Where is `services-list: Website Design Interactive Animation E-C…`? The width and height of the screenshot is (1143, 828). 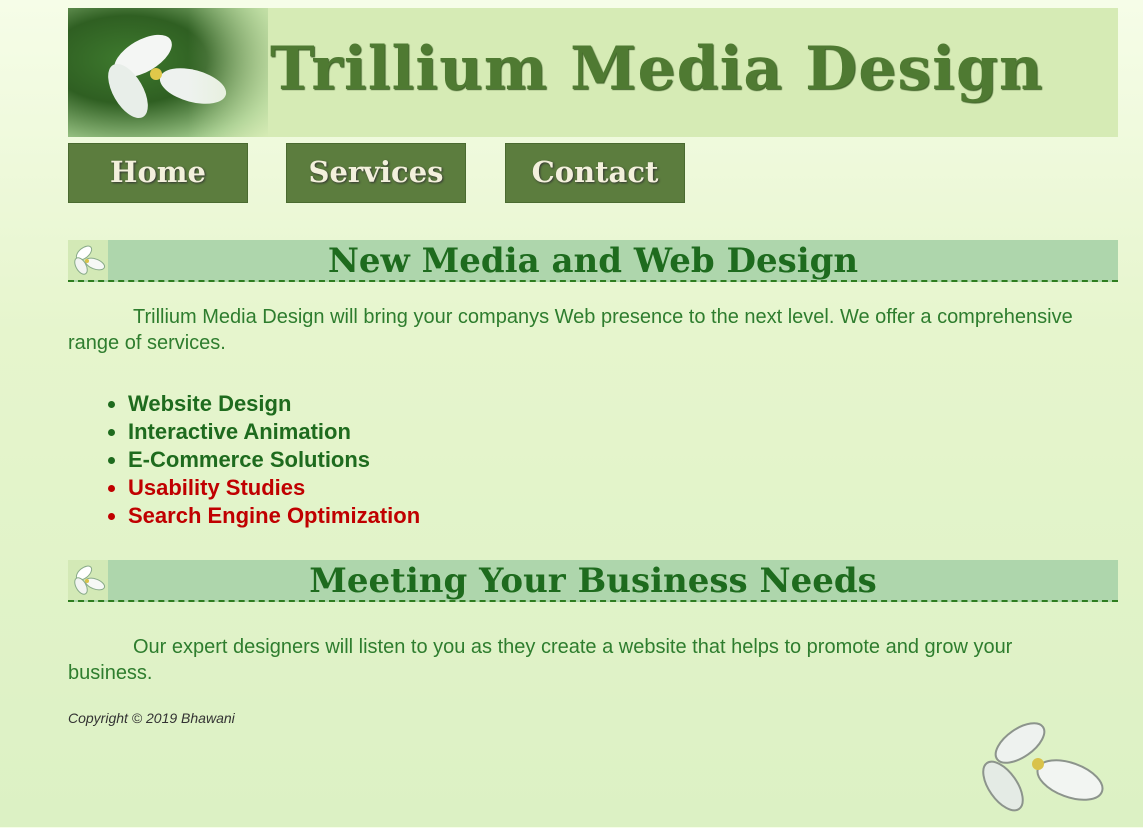
services-list: Website Design Interactive Animation E-C… is located at coordinates (274, 460).